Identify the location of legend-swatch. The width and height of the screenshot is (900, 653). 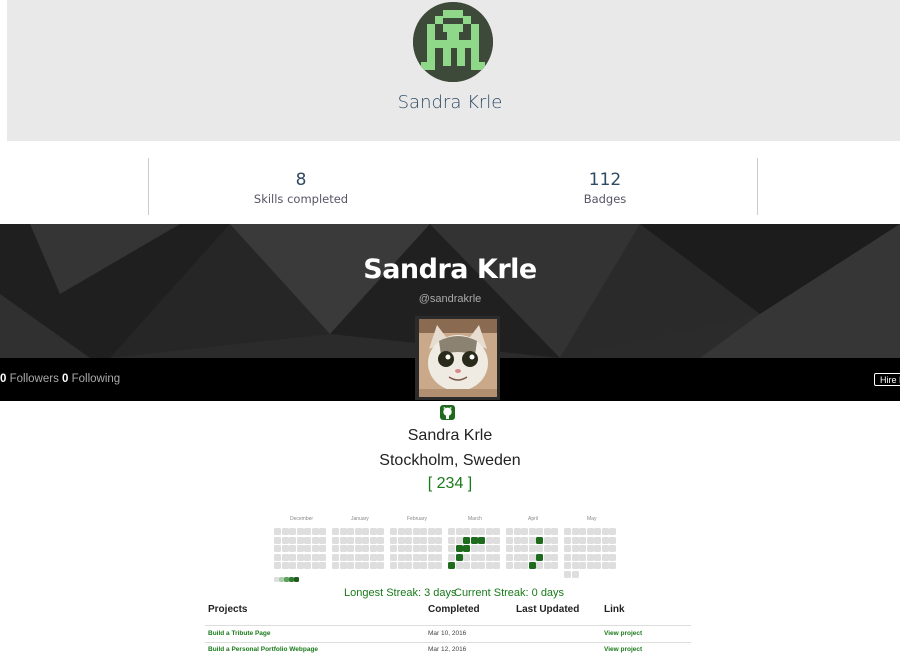
(296, 579).